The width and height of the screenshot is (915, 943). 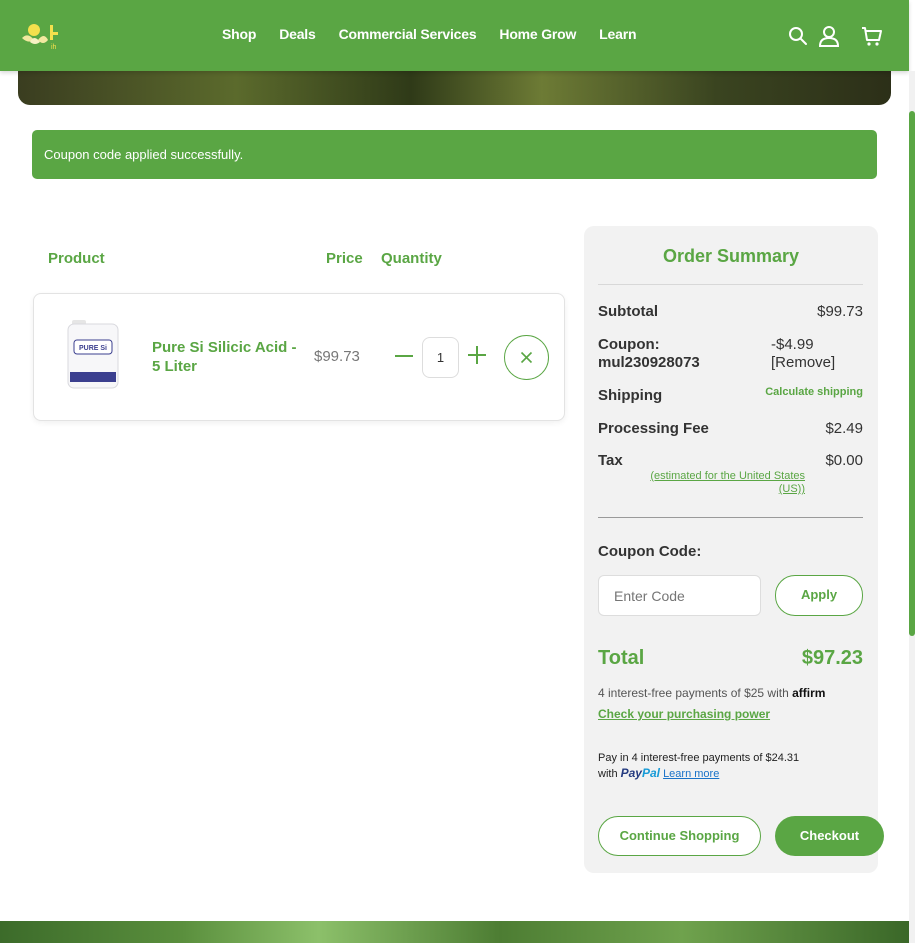 I want to click on remove-item-button, so click(x=526, y=357).